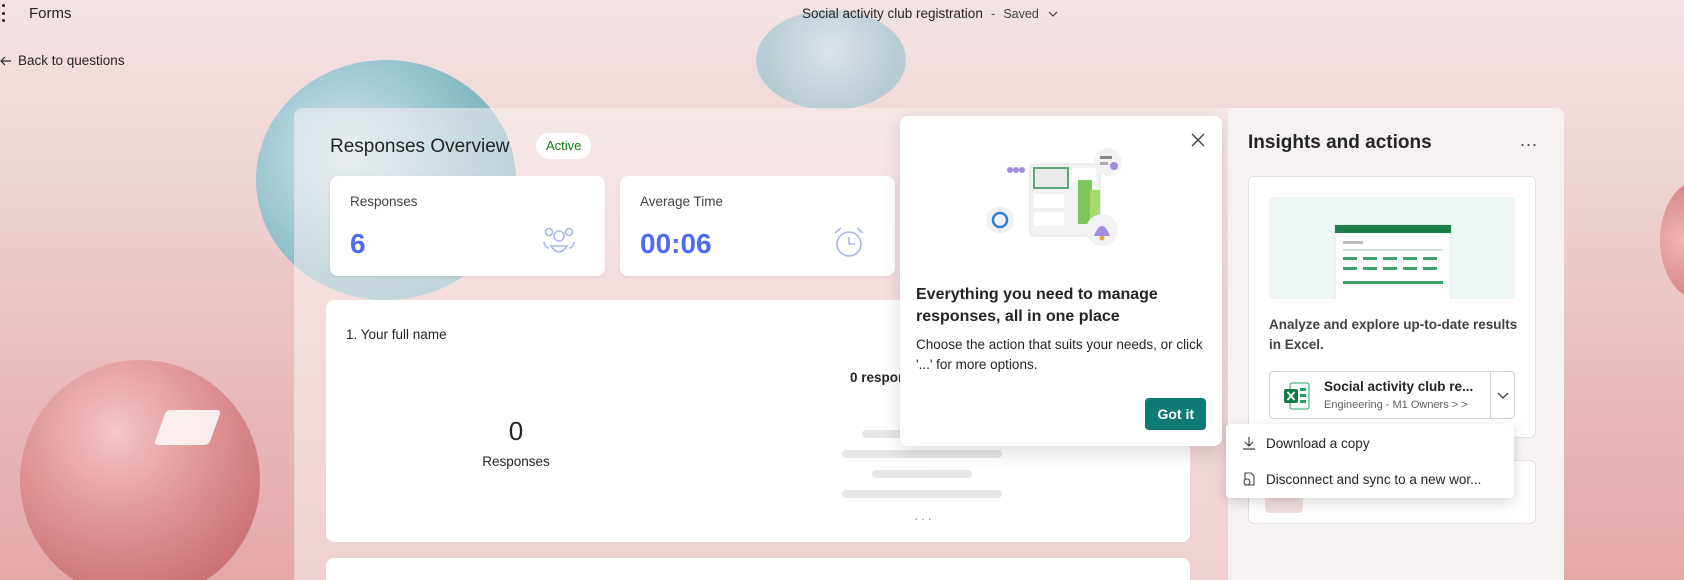  What do you see at coordinates (1340, 142) in the screenshot?
I see `insights-title: Insights and actions` at bounding box center [1340, 142].